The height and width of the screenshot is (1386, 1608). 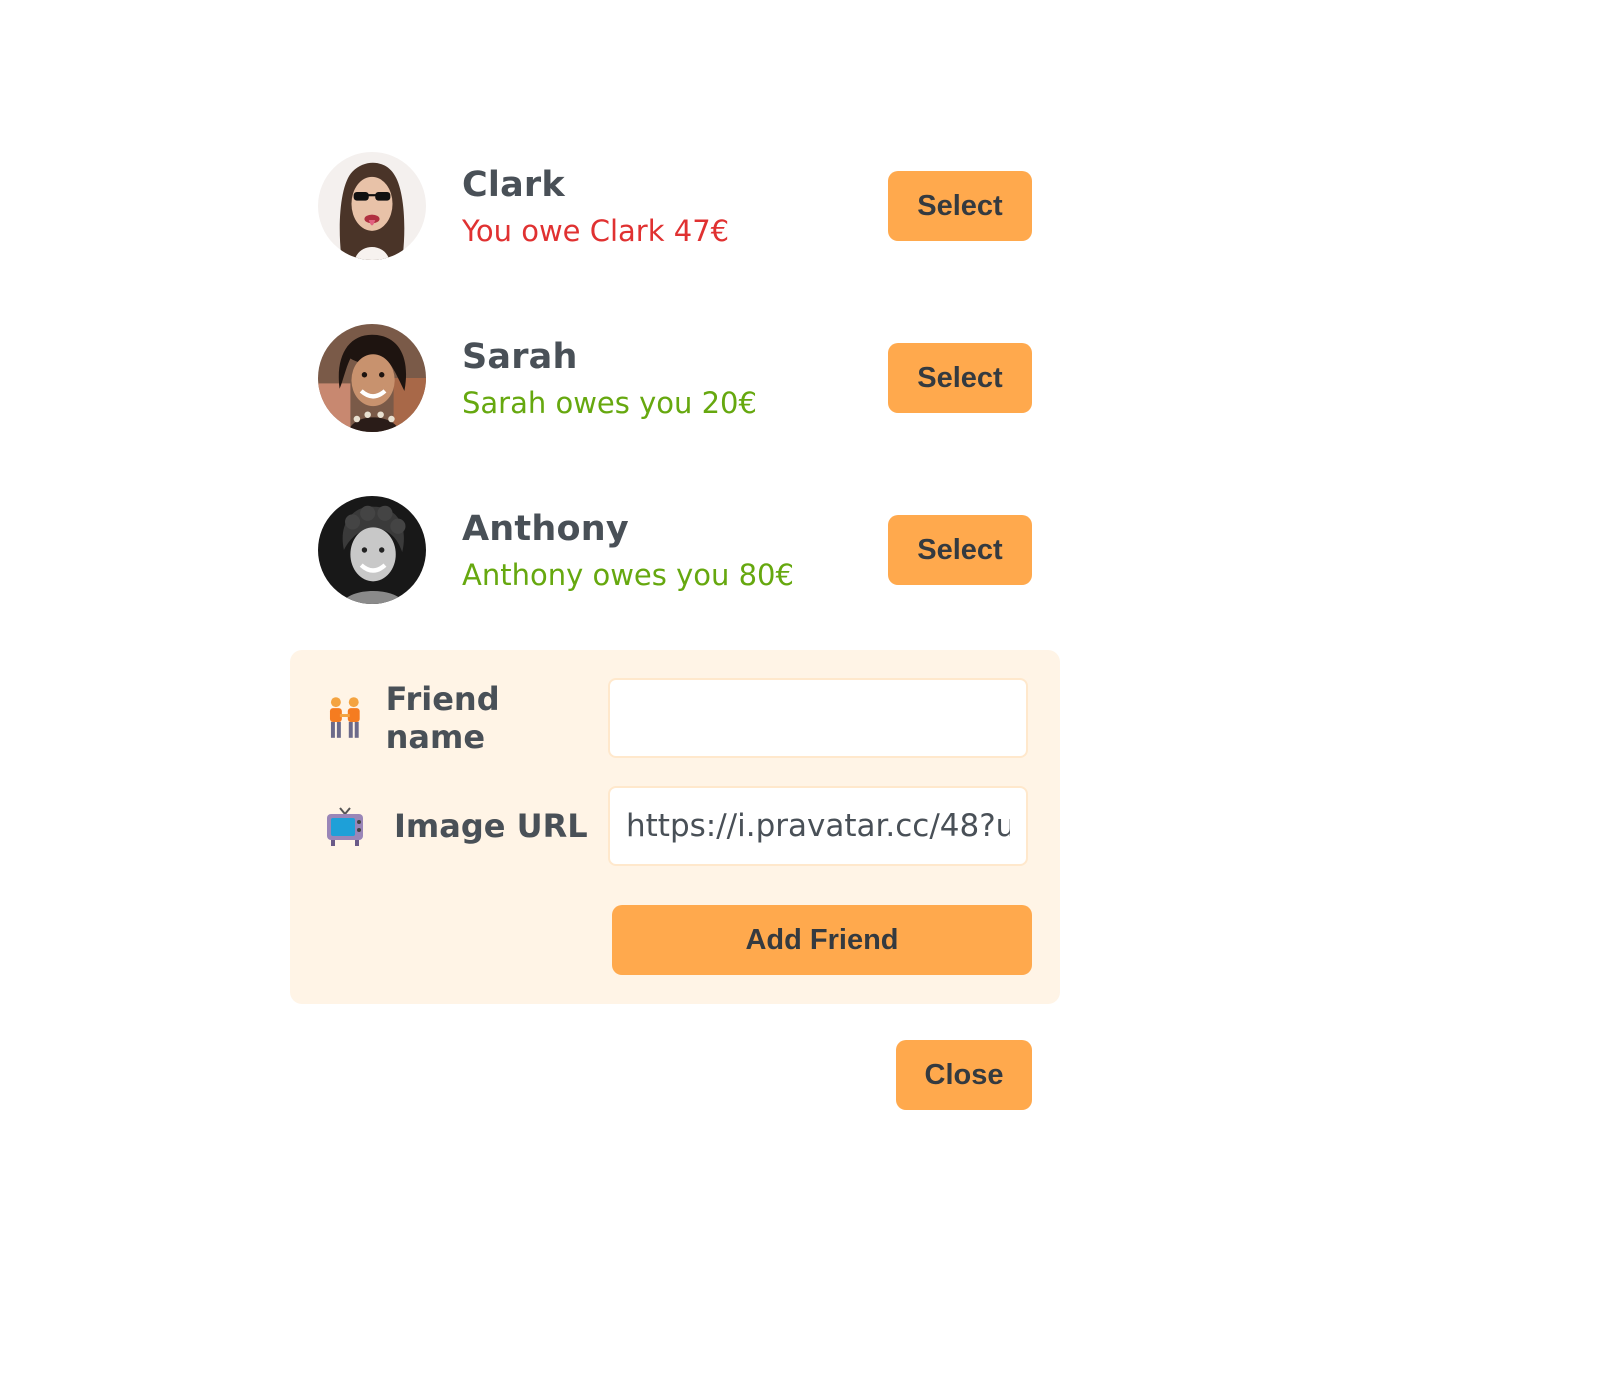 I want to click on people-holding-hands-icon, so click(x=345, y=718).